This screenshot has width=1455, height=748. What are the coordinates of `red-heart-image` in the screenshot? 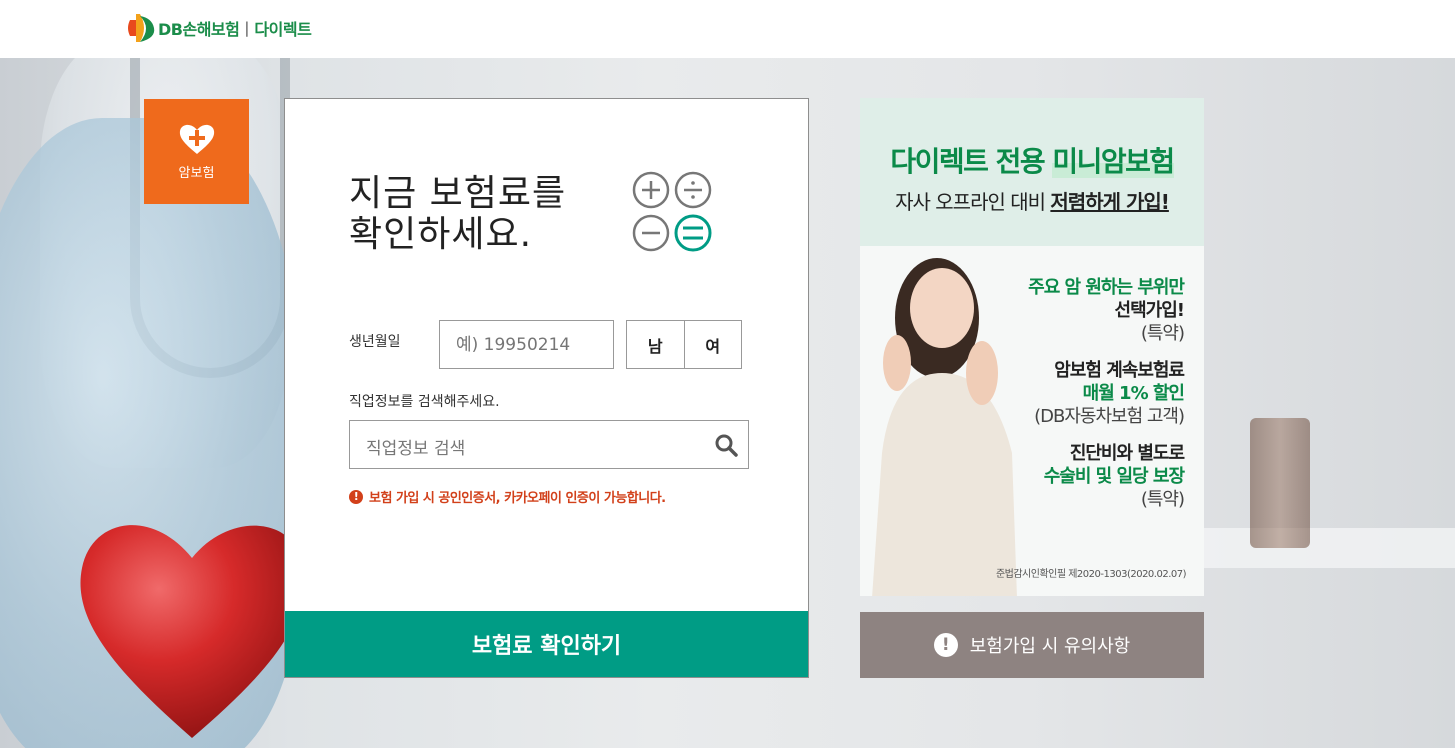 It's located at (192, 631).